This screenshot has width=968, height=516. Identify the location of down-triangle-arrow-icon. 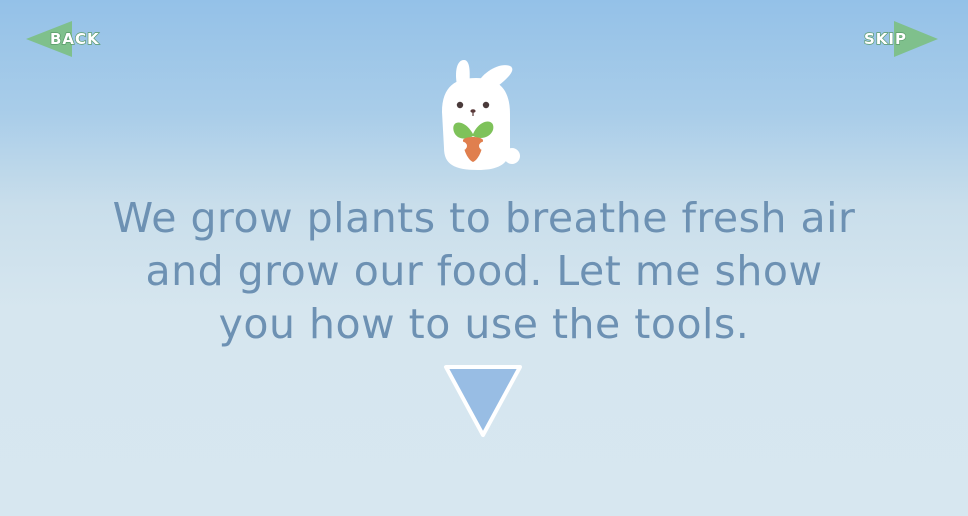
(483, 401).